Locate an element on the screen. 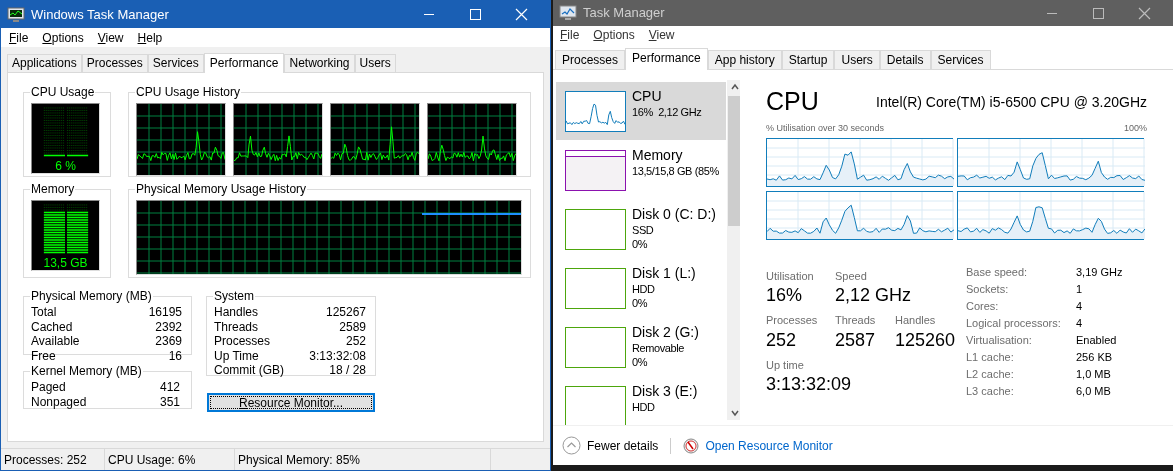 Image resolution: width=1173 pixels, height=471 pixels. resource-monitor-link: Open Resource Monitor is located at coordinates (769, 445).